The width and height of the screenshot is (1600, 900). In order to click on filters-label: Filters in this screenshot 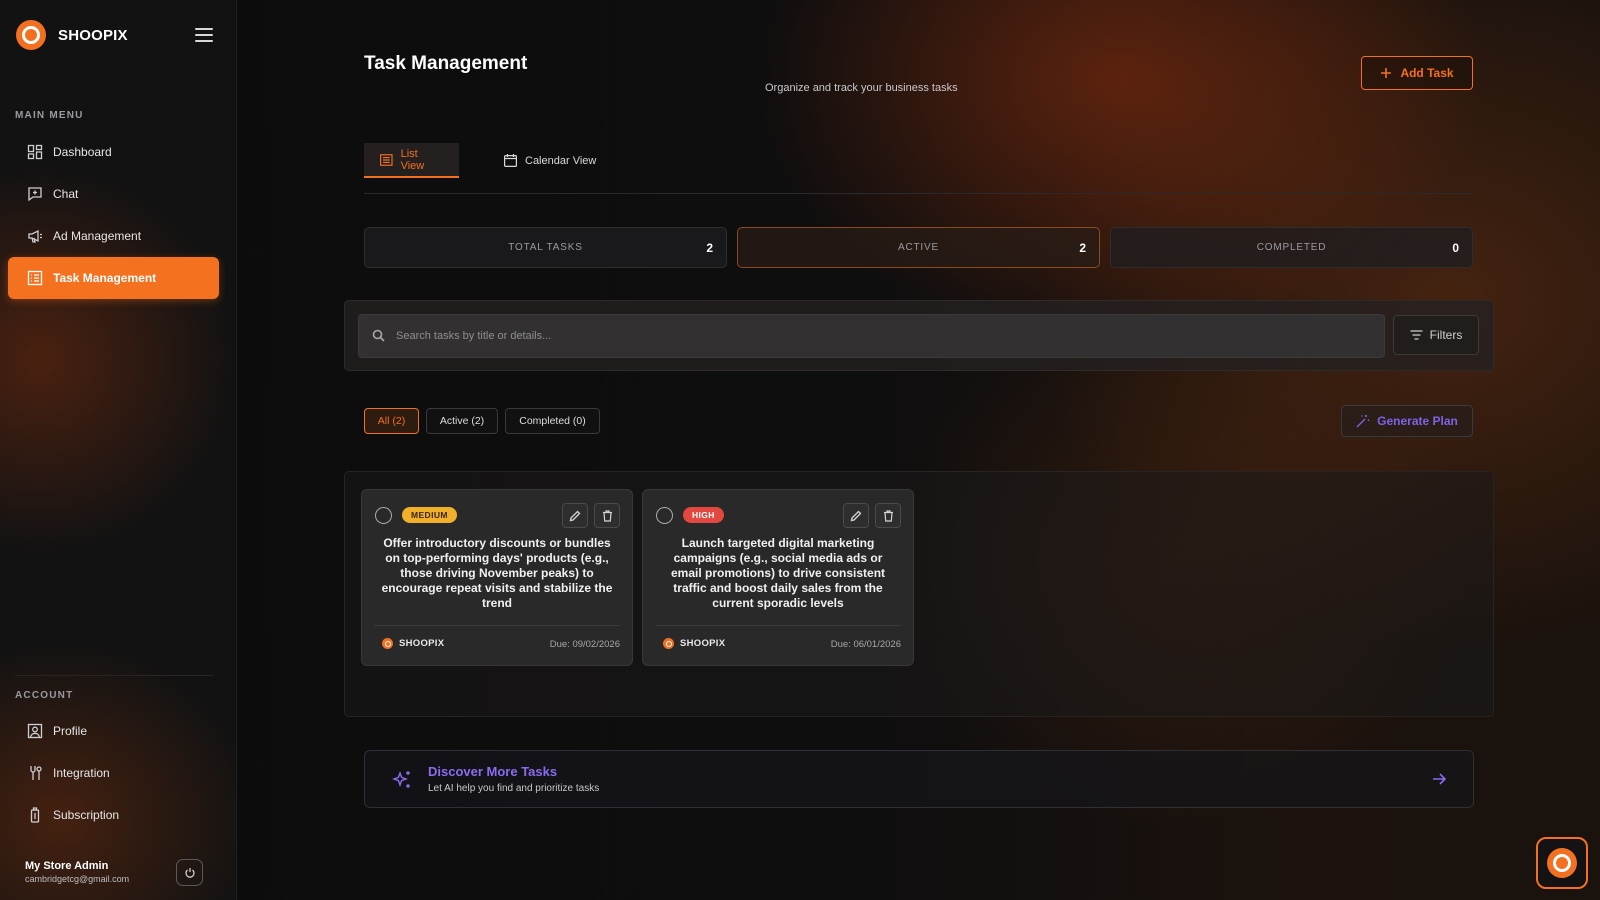, I will do `click(1446, 335)`.